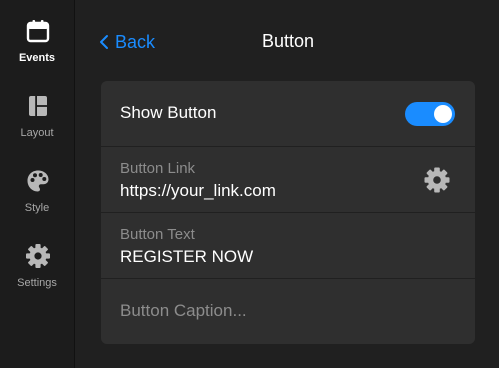 This screenshot has height=368, width=499. I want to click on sidebar-item-style: Style, so click(37, 200).